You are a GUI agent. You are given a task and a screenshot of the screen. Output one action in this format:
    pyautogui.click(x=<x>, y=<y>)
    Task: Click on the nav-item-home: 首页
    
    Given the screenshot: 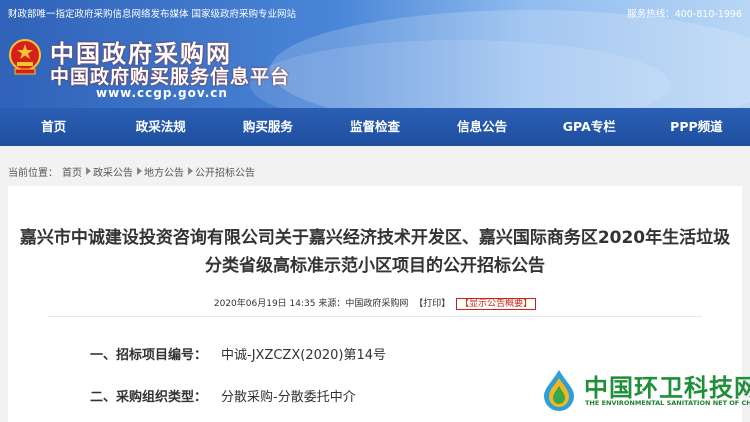 What is the action you would take?
    pyautogui.click(x=53, y=127)
    